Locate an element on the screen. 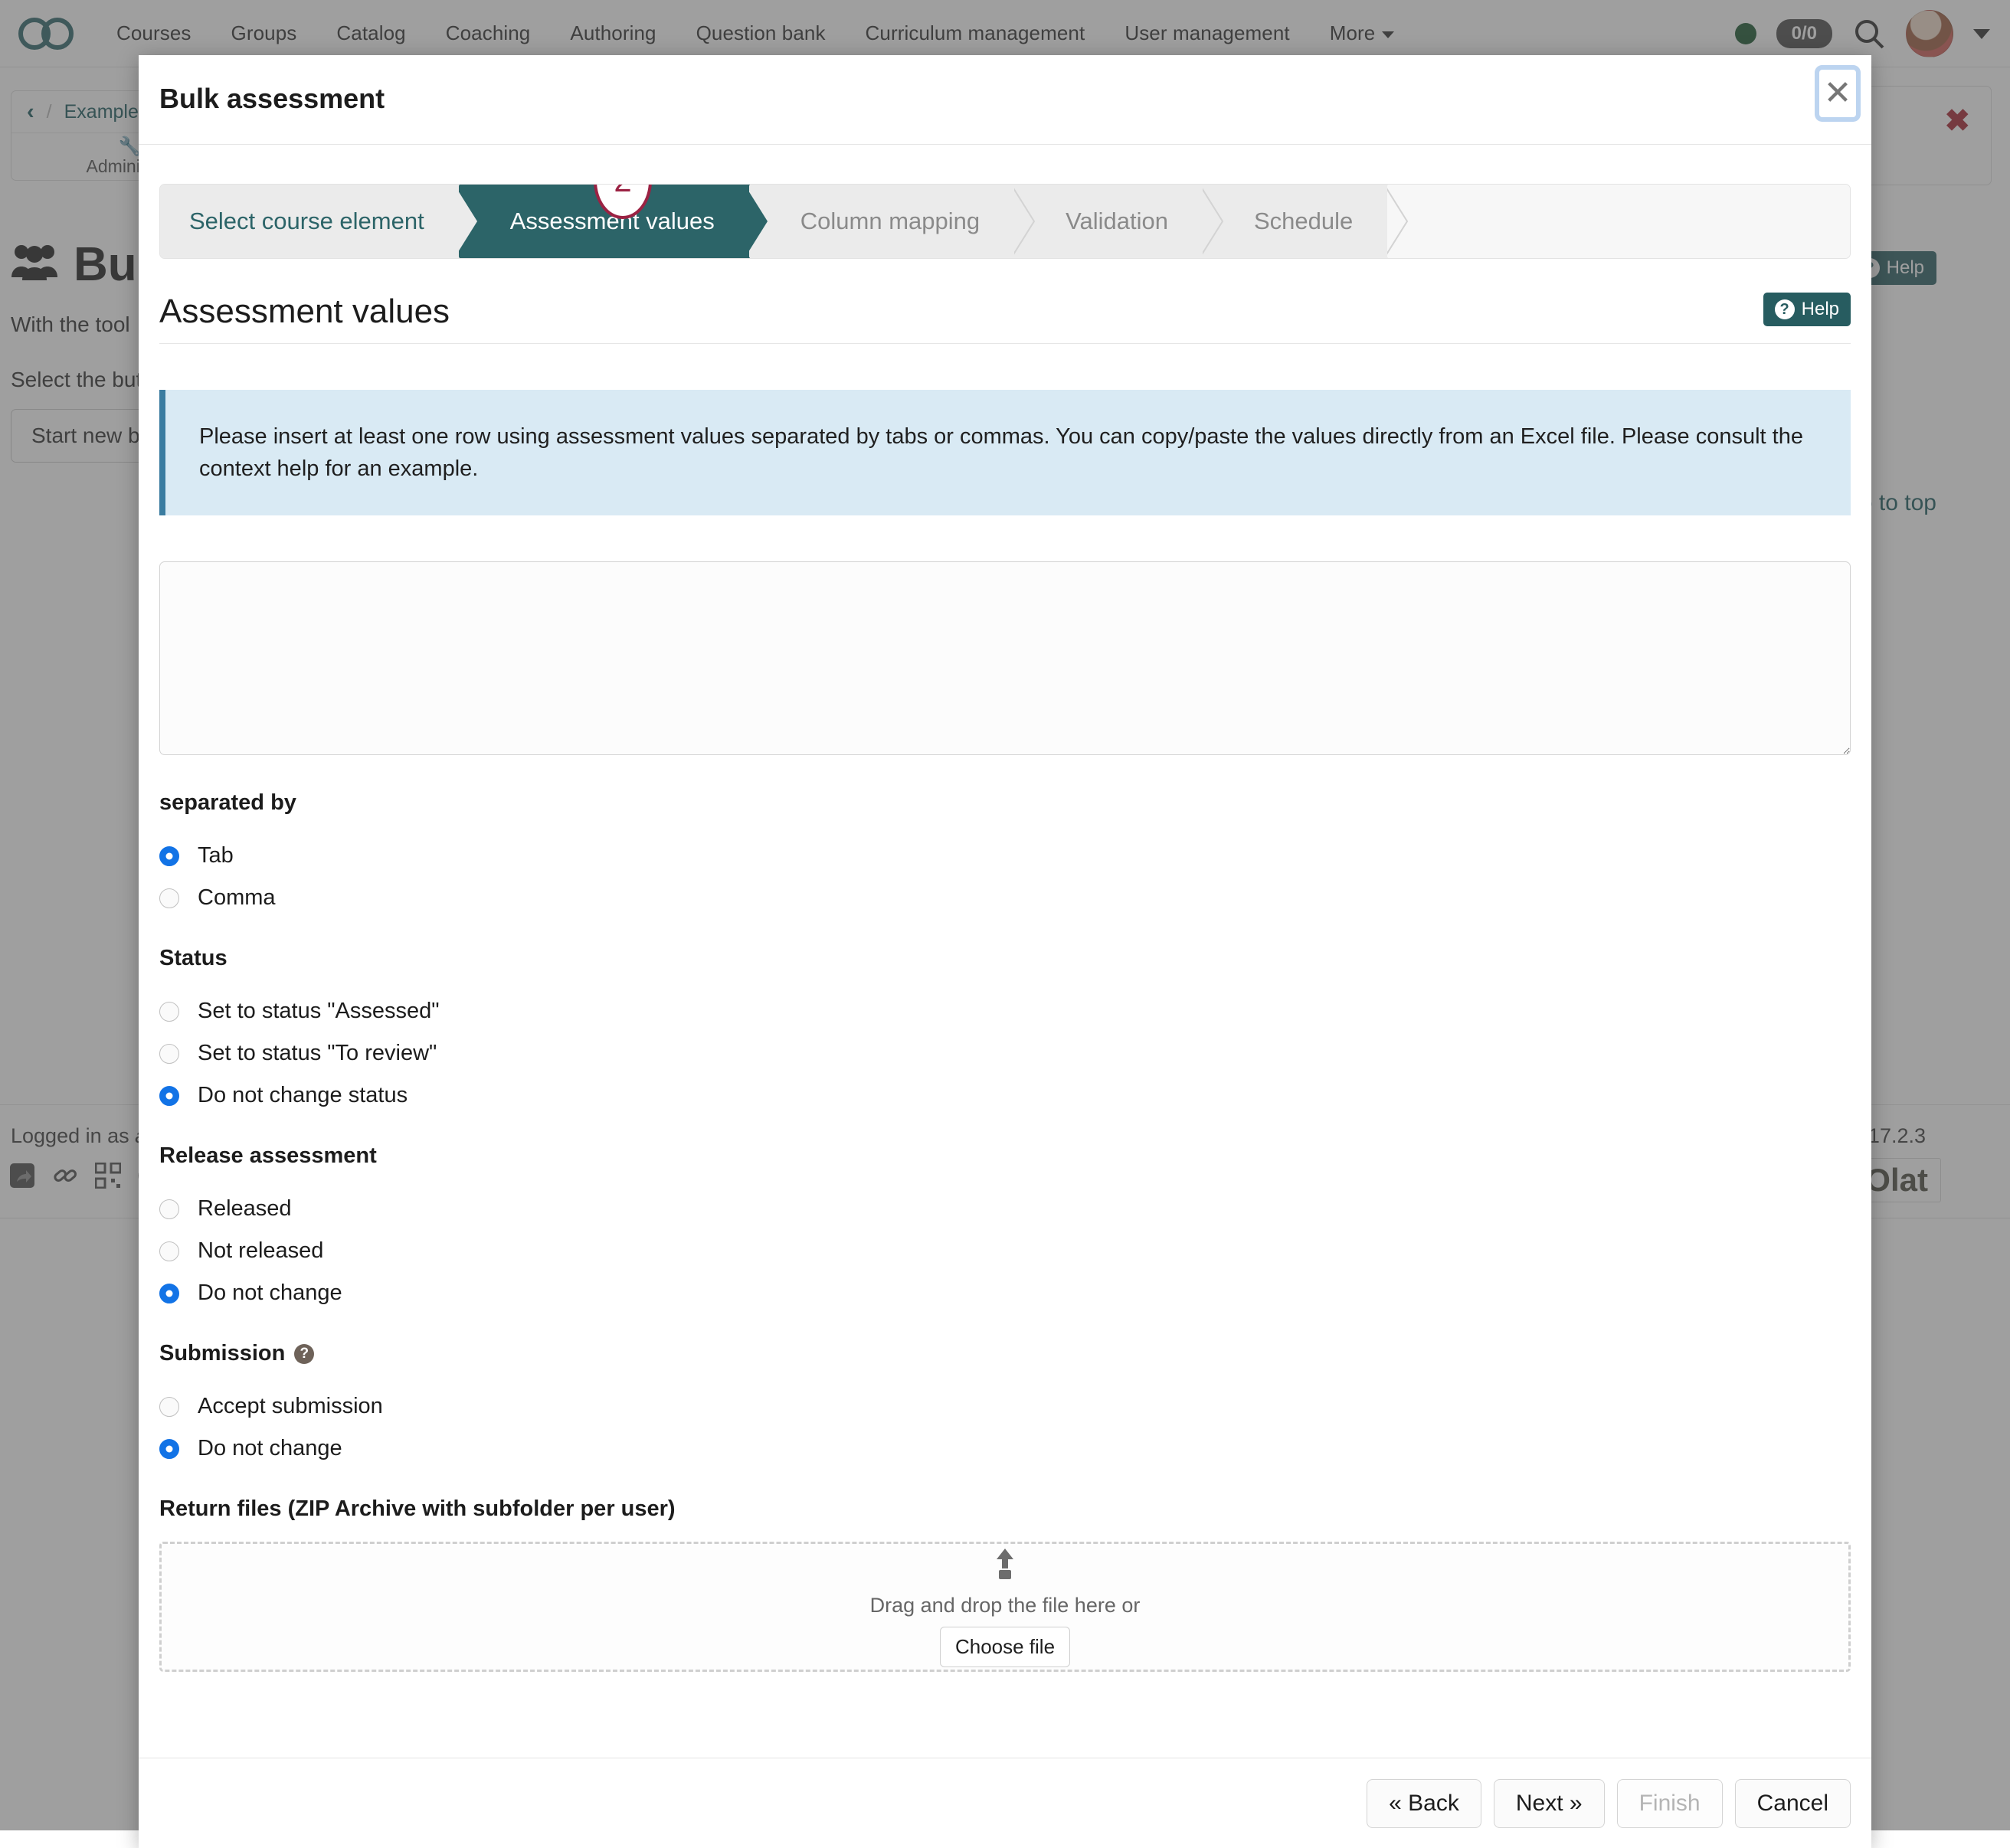 The width and height of the screenshot is (2010, 1848). back-button: « Back is located at coordinates (1424, 1803).